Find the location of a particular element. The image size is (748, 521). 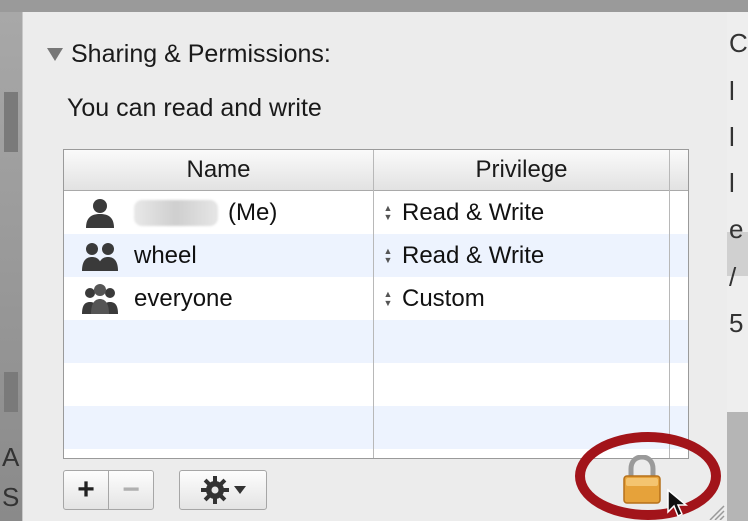

table-header: Name Privilege is located at coordinates (376, 170).